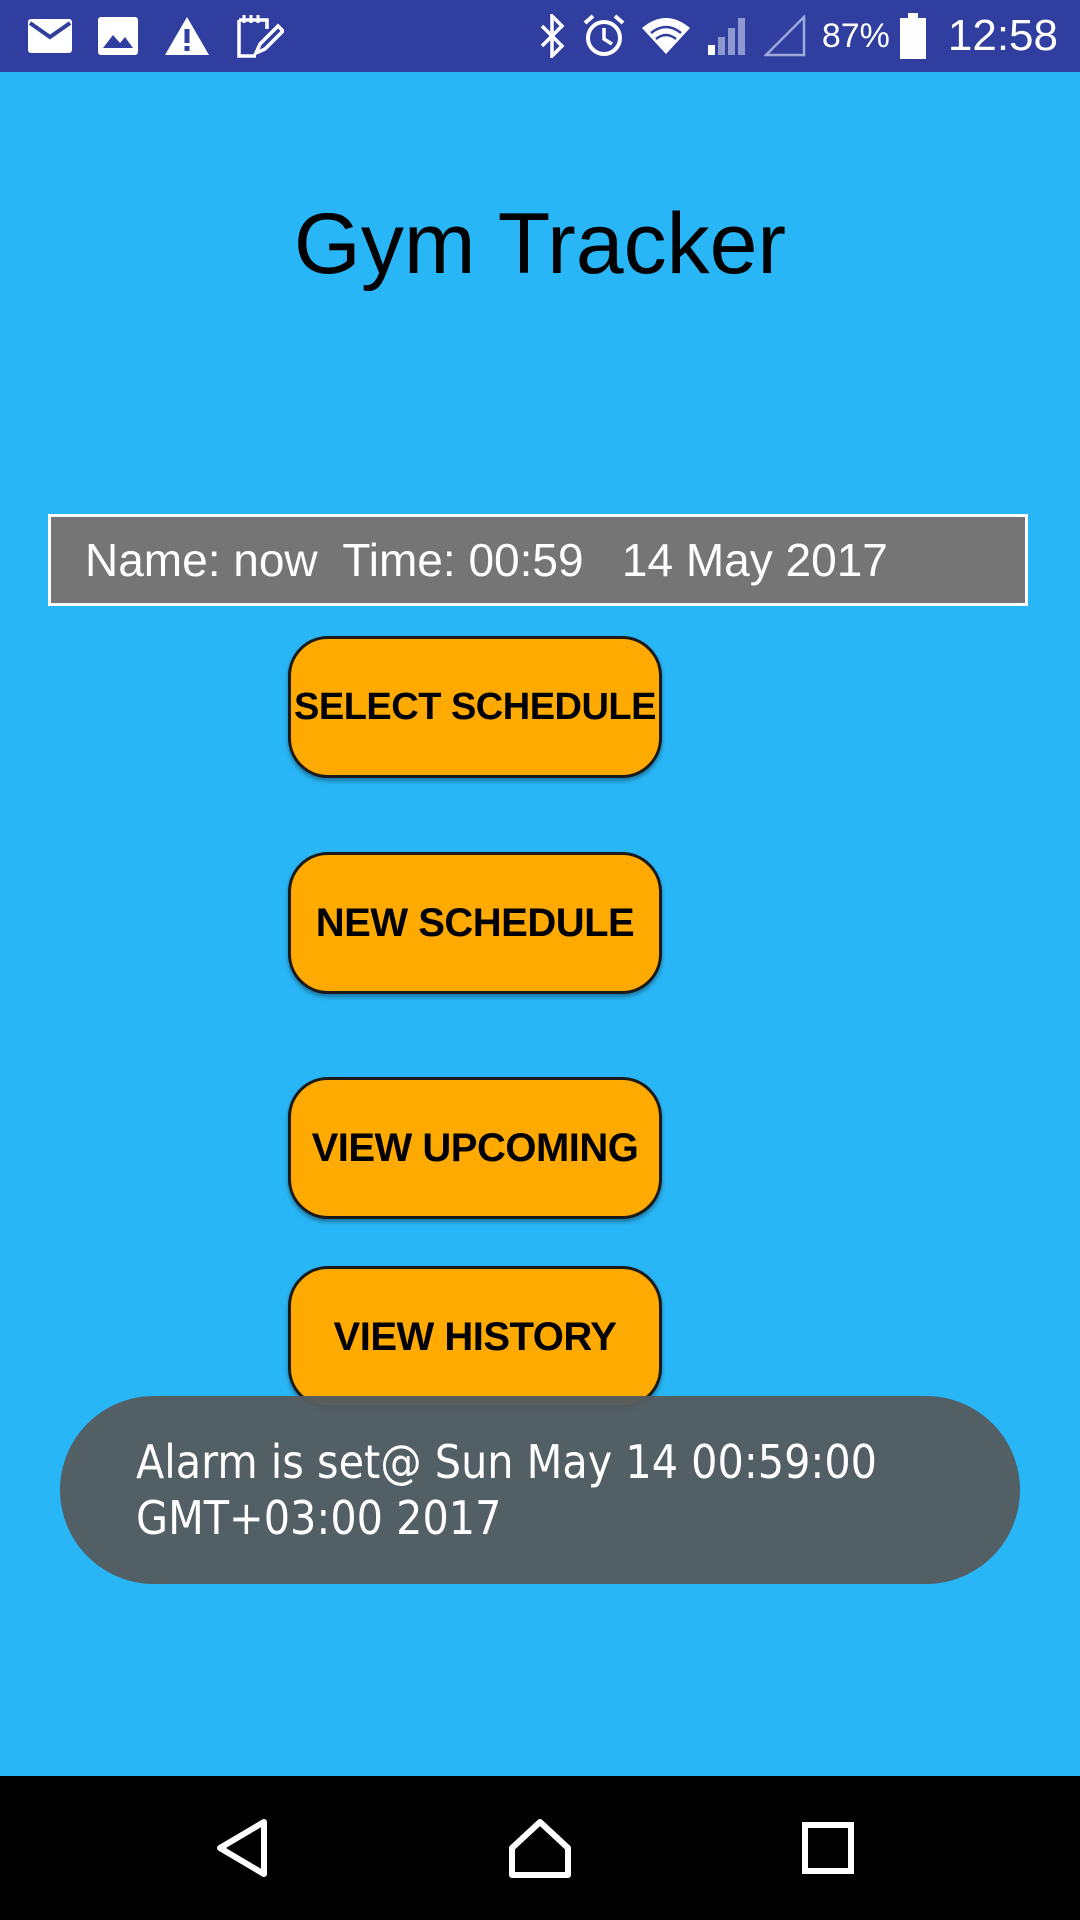 The image size is (1080, 1920). I want to click on recents-button, so click(828, 1850).